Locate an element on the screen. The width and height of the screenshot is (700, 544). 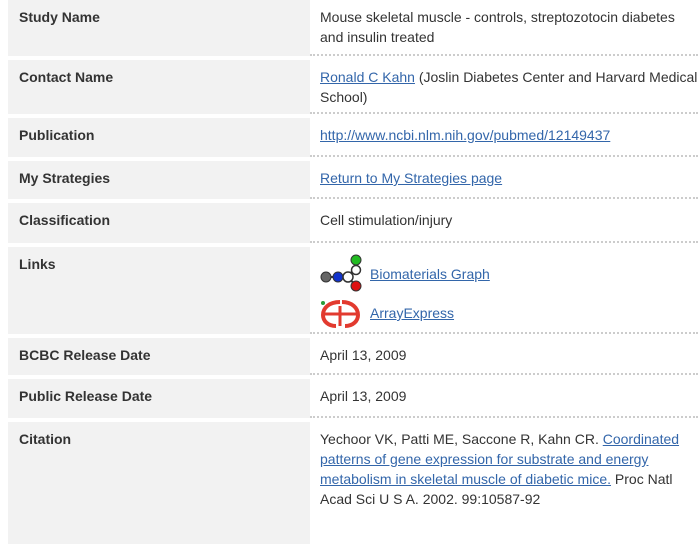
links-label: Links is located at coordinates (37, 264).